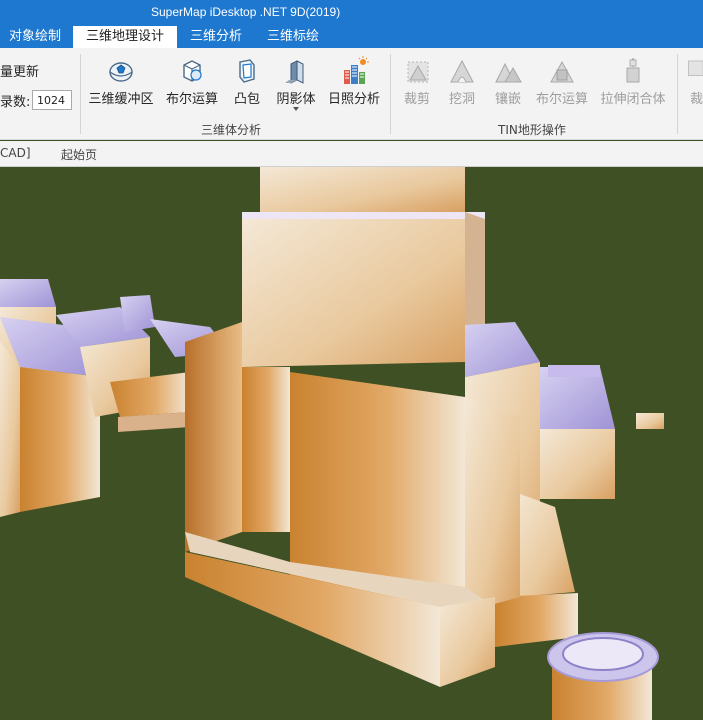 This screenshot has width=703, height=720. Describe the element at coordinates (633, 84) in the screenshot. I see `tin-extrude-closed-button: 拉伸闭合体` at that location.